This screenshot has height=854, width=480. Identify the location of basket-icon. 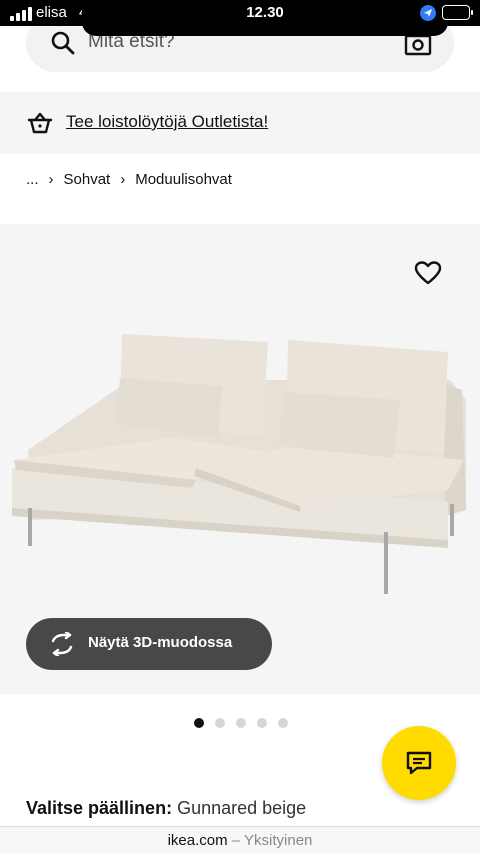
(40, 123).